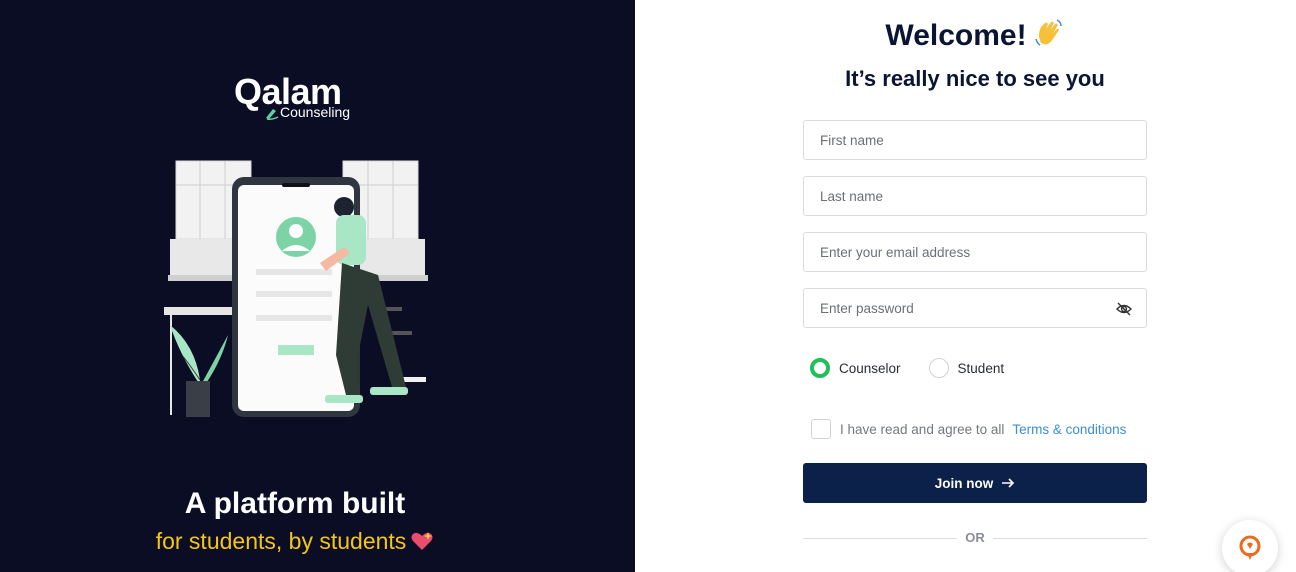 Image resolution: width=1296 pixels, height=572 pixels. Describe the element at coordinates (295, 503) in the screenshot. I see `tagline-heading: A platform built` at that location.